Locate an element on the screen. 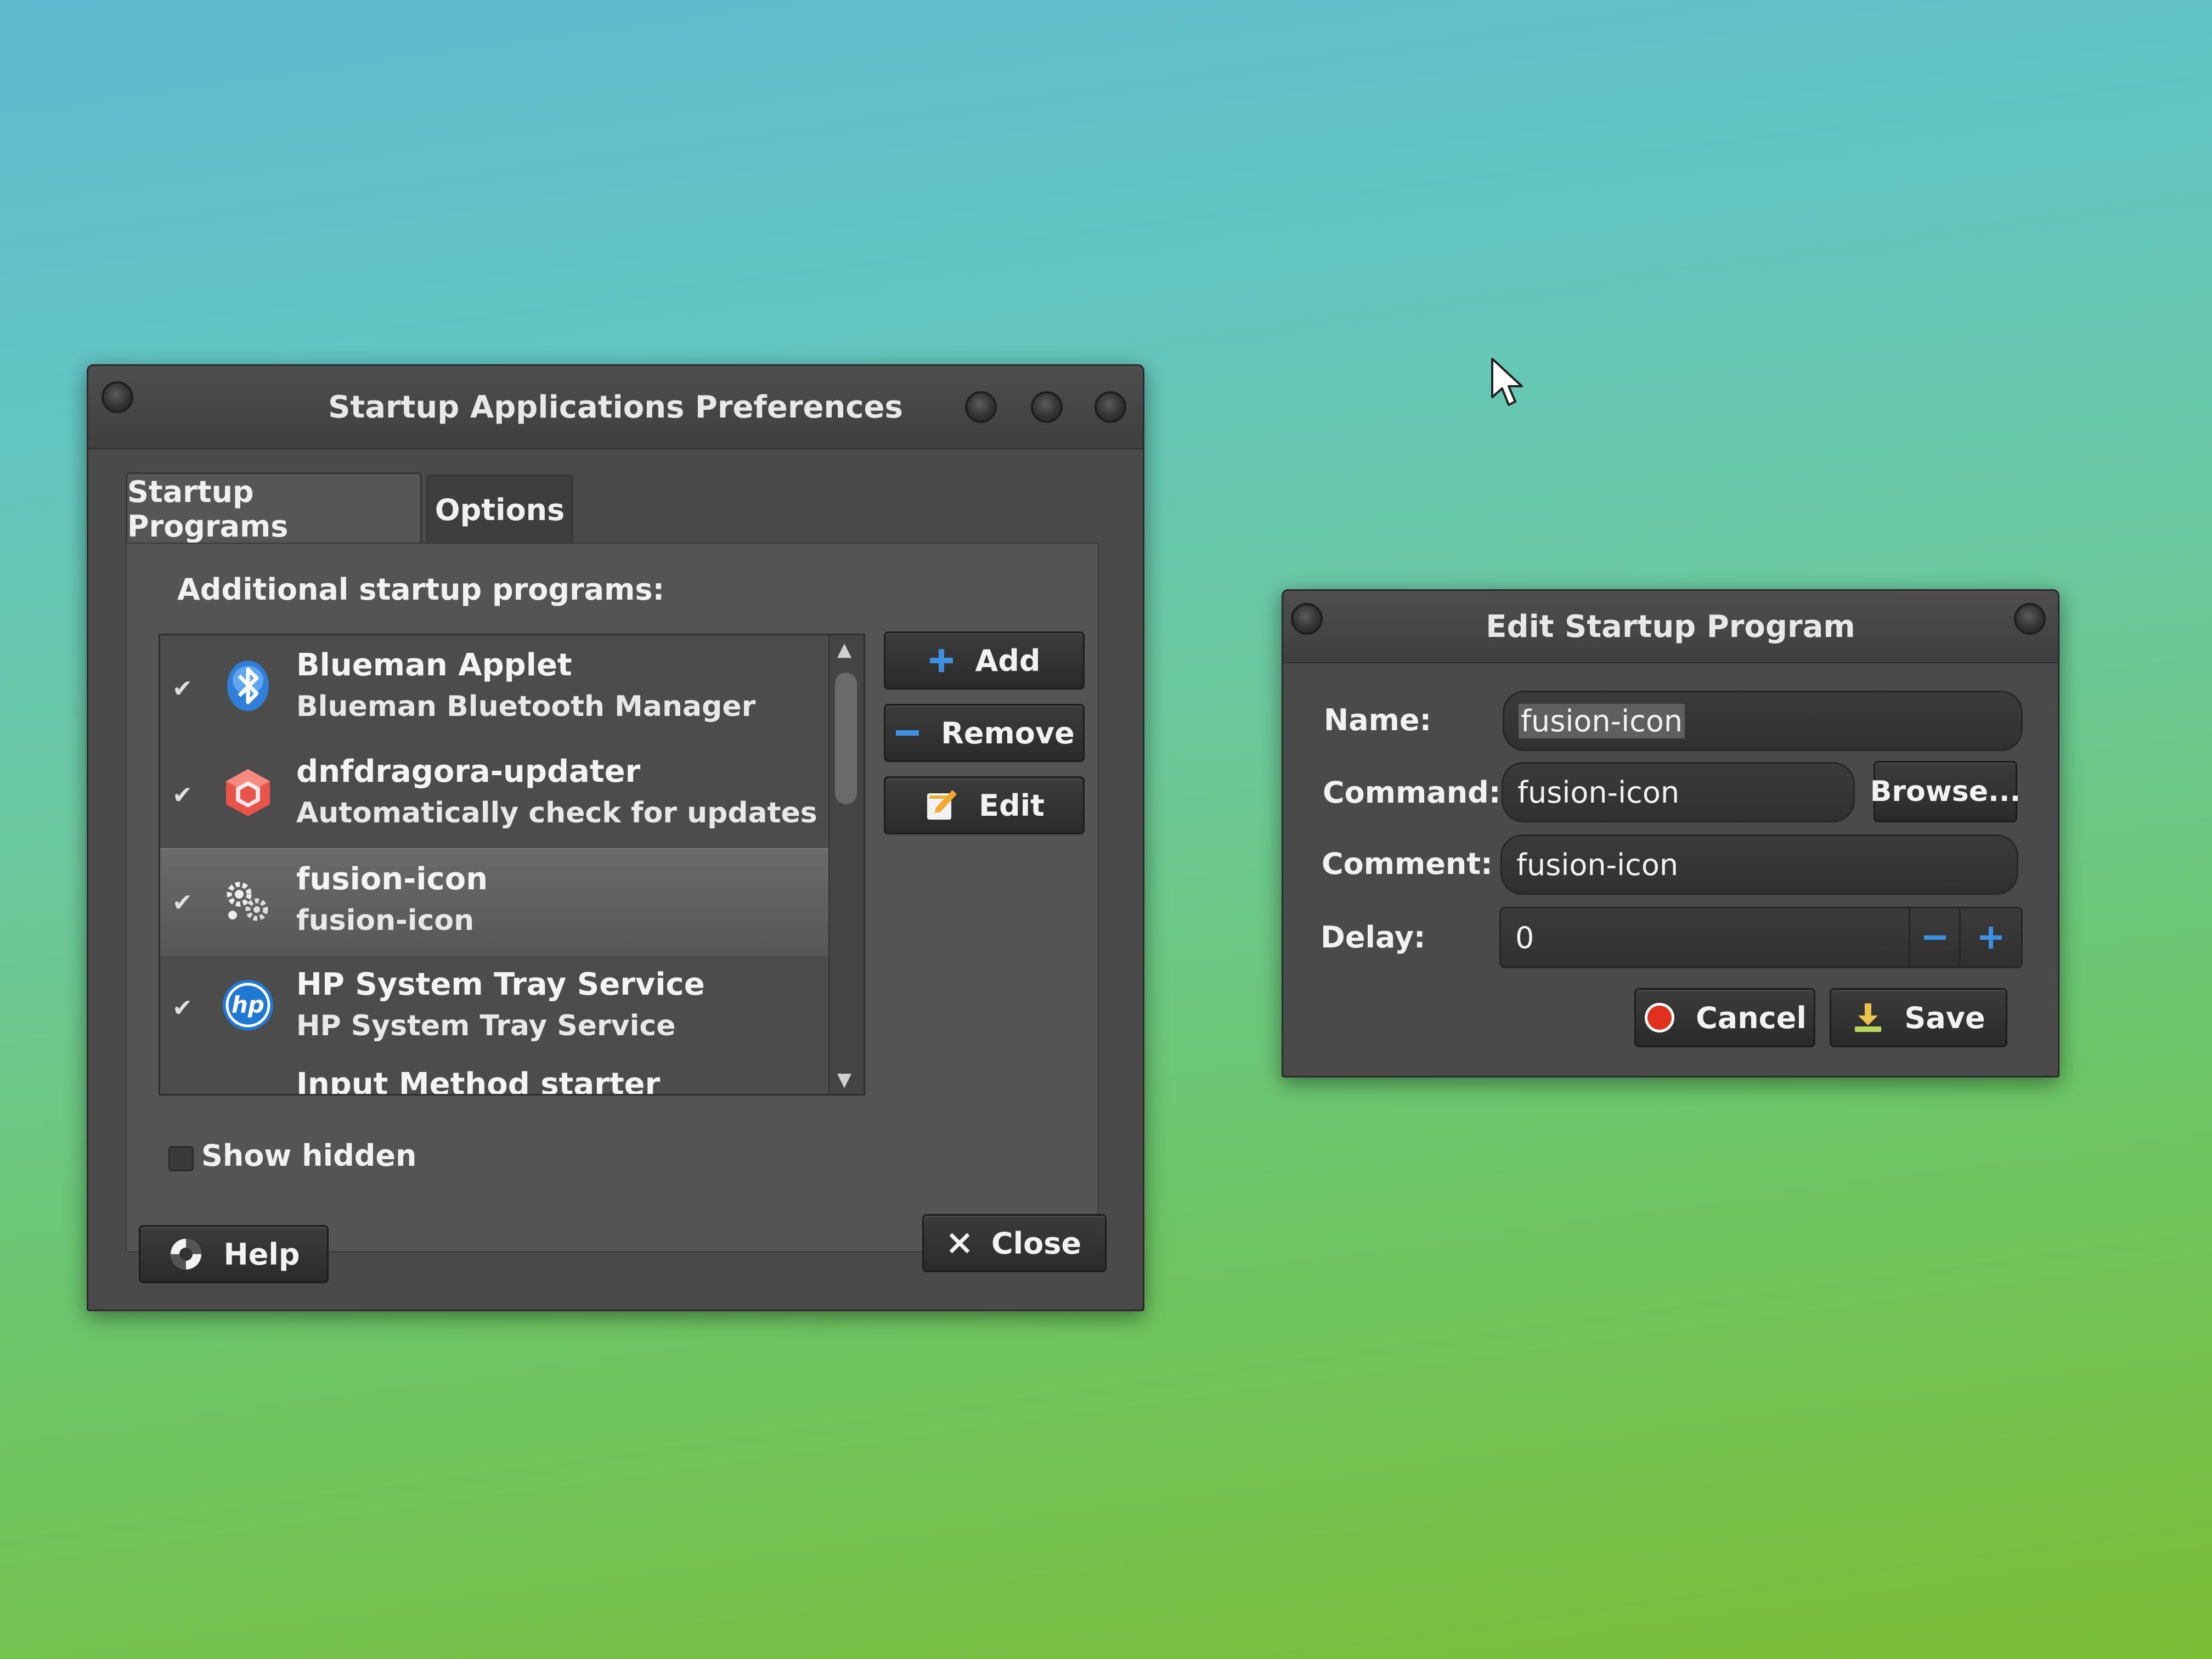  window-close-button is located at coordinates (1110, 407).